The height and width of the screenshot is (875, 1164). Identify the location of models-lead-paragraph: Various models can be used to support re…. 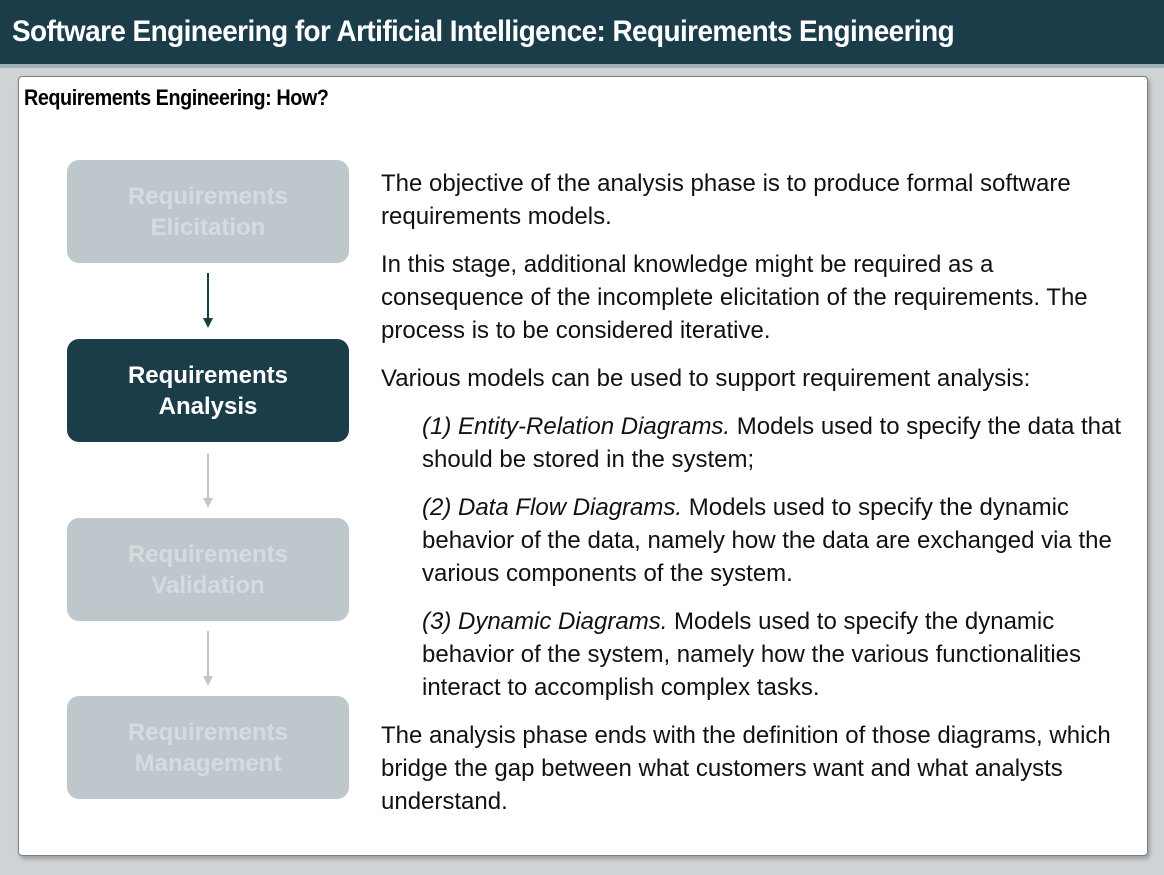
(706, 378).